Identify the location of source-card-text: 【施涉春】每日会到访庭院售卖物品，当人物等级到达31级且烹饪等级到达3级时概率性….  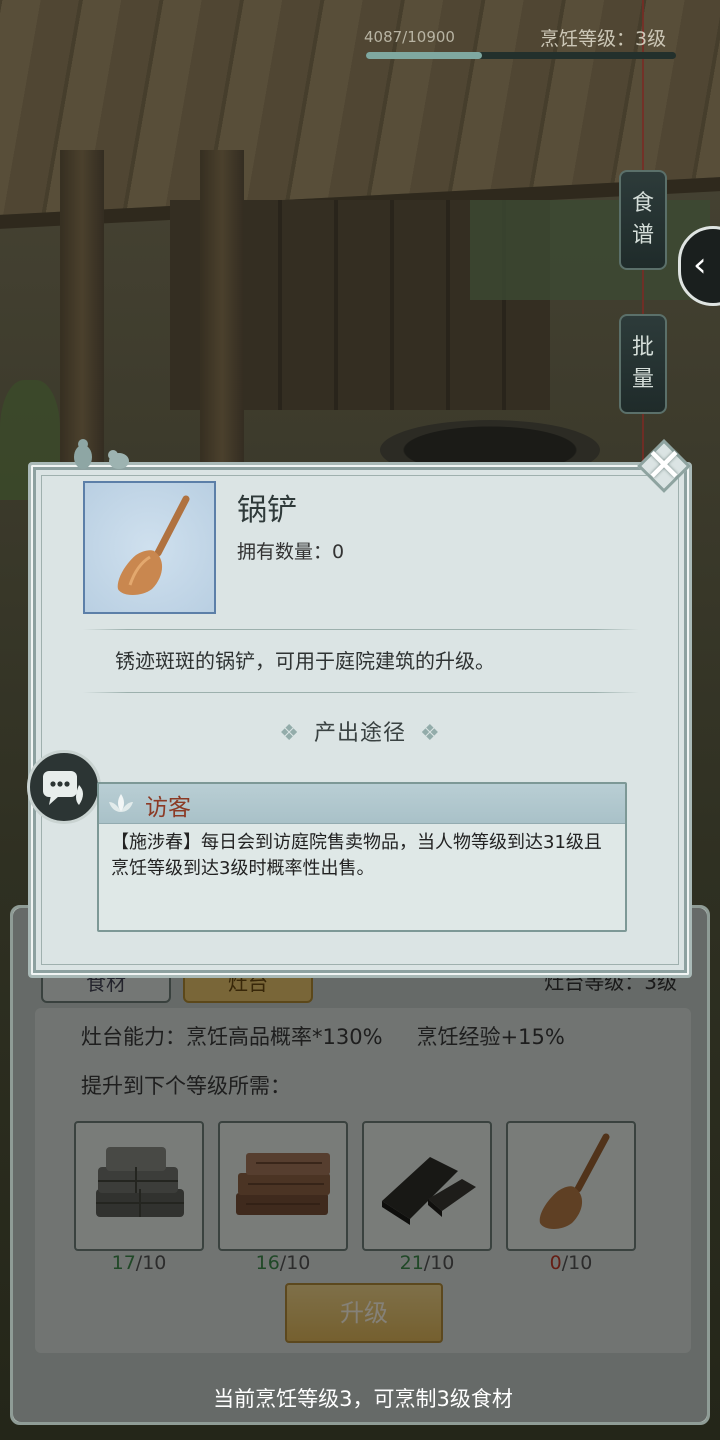
(356, 855).